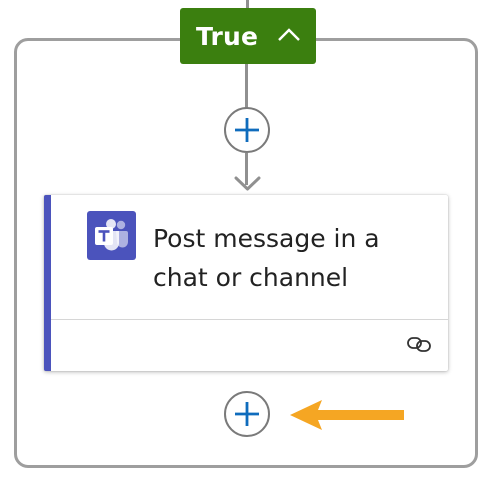  I want to click on insert-step-button-top, so click(247, 130).